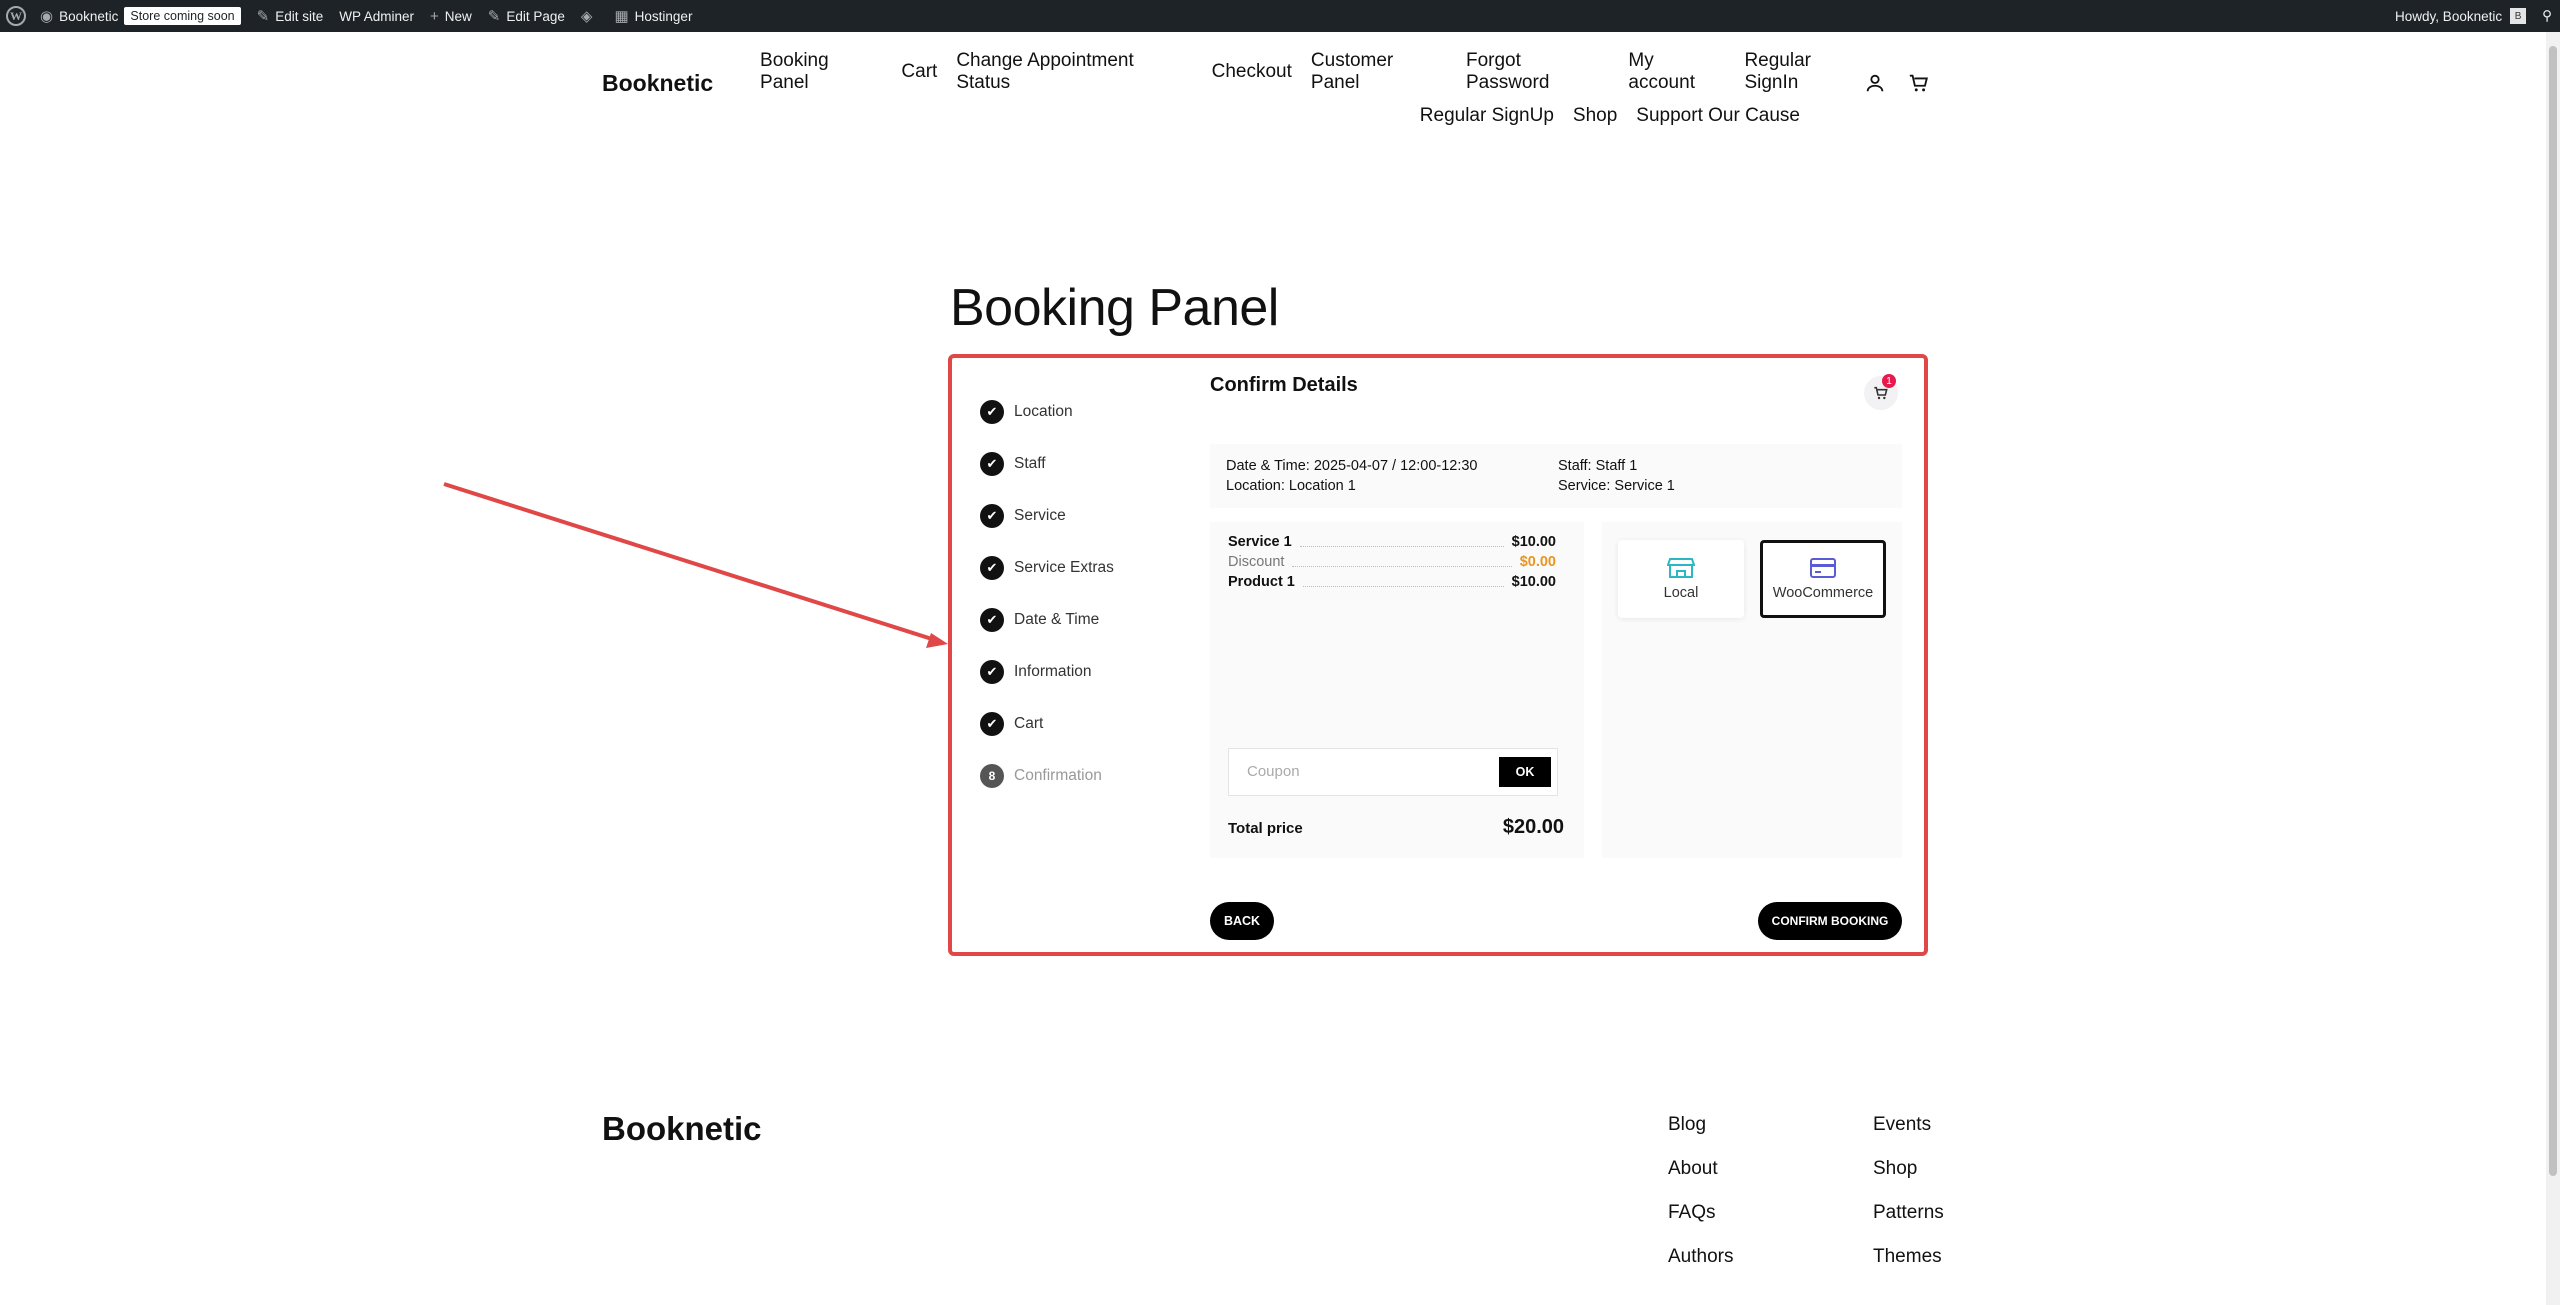  I want to click on footer-link-themes: Themes, so click(1908, 1262).